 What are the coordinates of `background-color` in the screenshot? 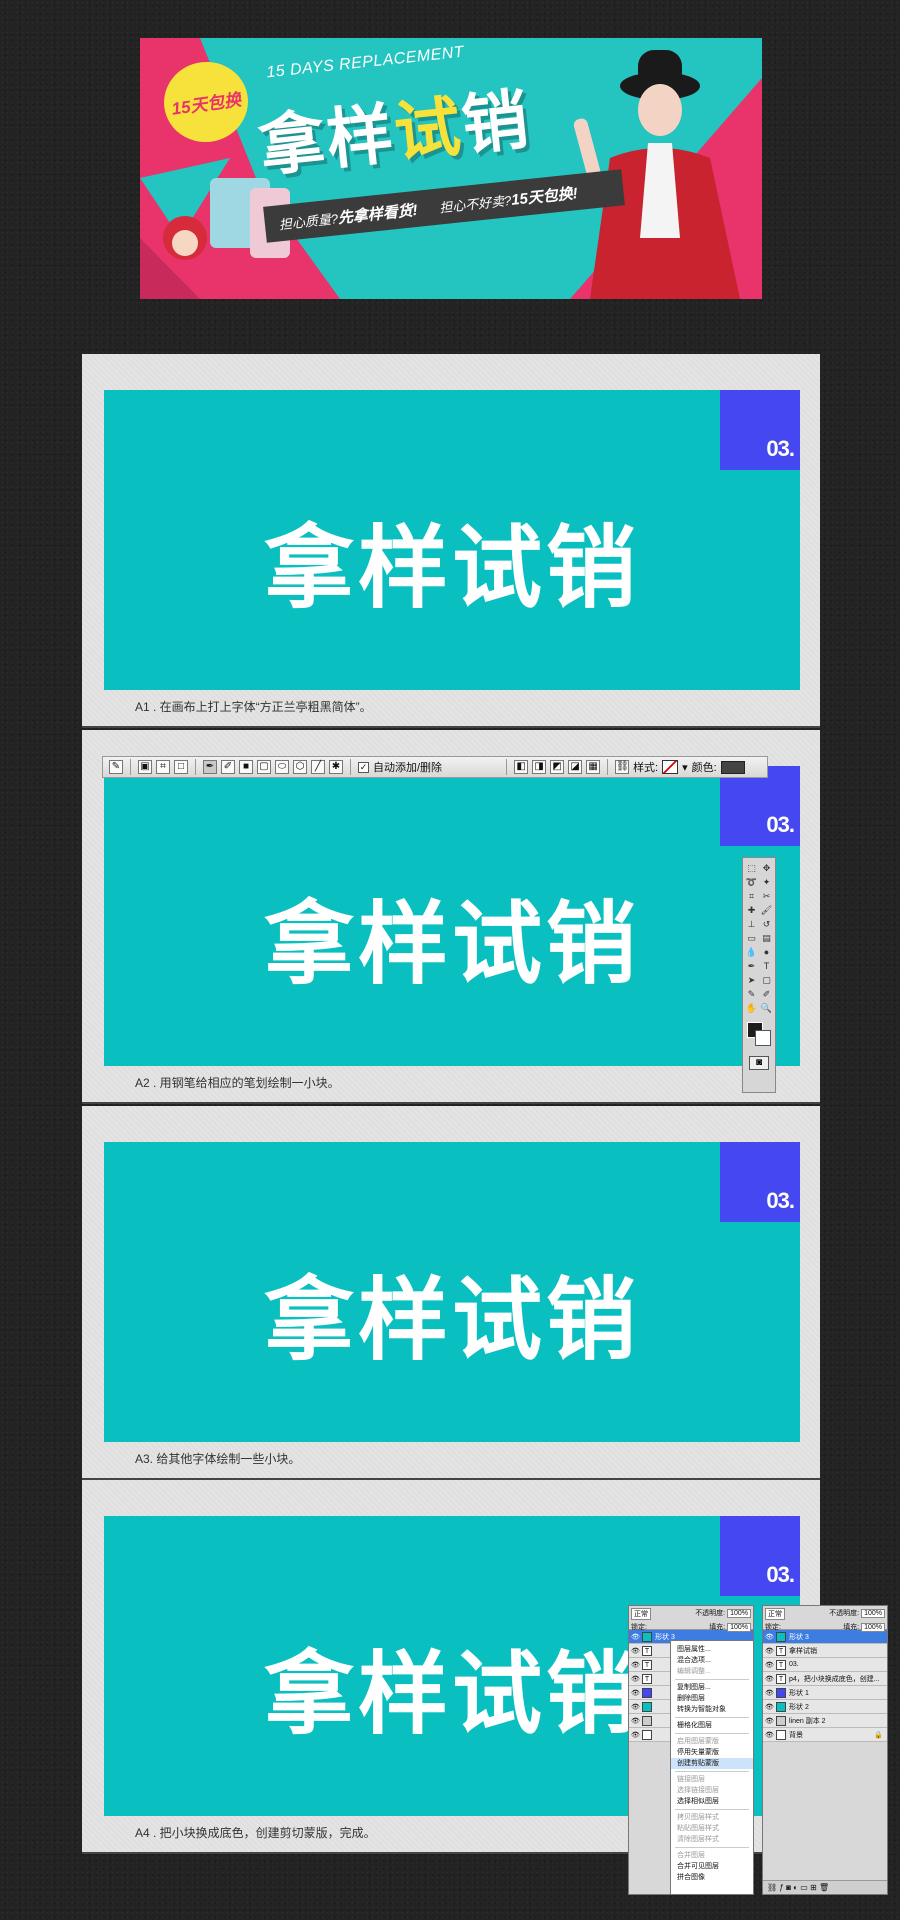 It's located at (763, 1038).